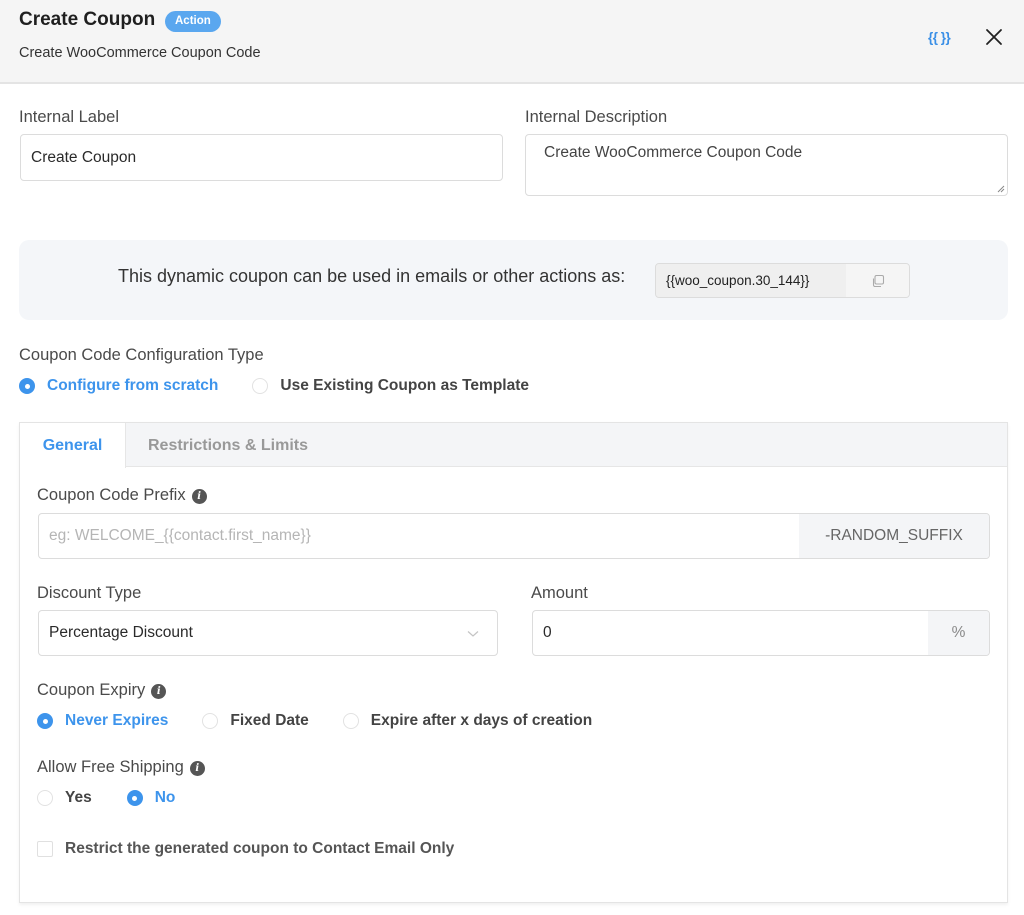 Image resolution: width=1024 pixels, height=915 pixels. I want to click on radio-fixed-date: Fixed Date, so click(255, 721).